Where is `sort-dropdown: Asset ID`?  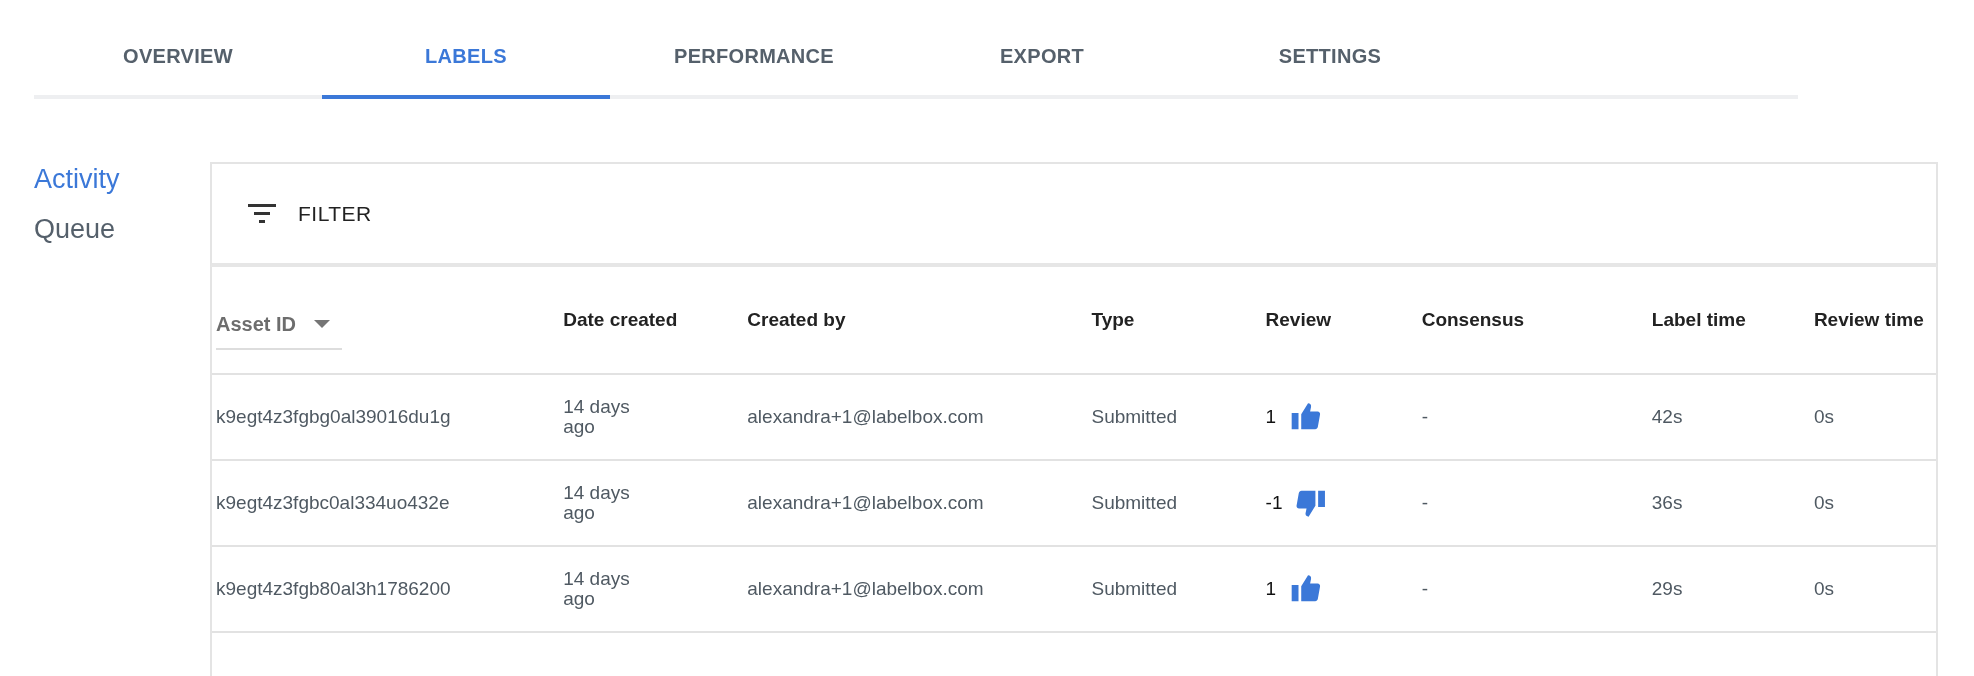
sort-dropdown: Asset ID is located at coordinates (279, 326).